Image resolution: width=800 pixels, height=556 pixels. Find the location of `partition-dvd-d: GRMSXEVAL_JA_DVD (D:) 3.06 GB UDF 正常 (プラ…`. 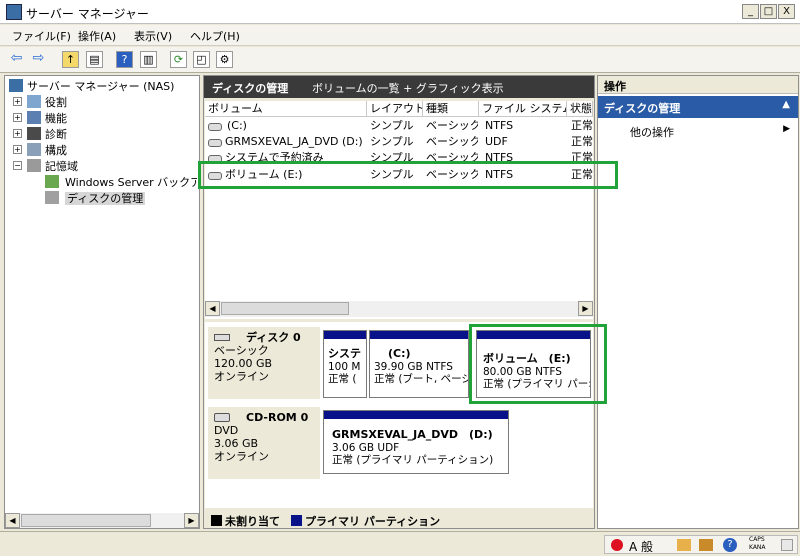

partition-dvd-d: GRMSXEVAL_JA_DVD (D:) 3.06 GB UDF 正常 (プラ… is located at coordinates (416, 442).